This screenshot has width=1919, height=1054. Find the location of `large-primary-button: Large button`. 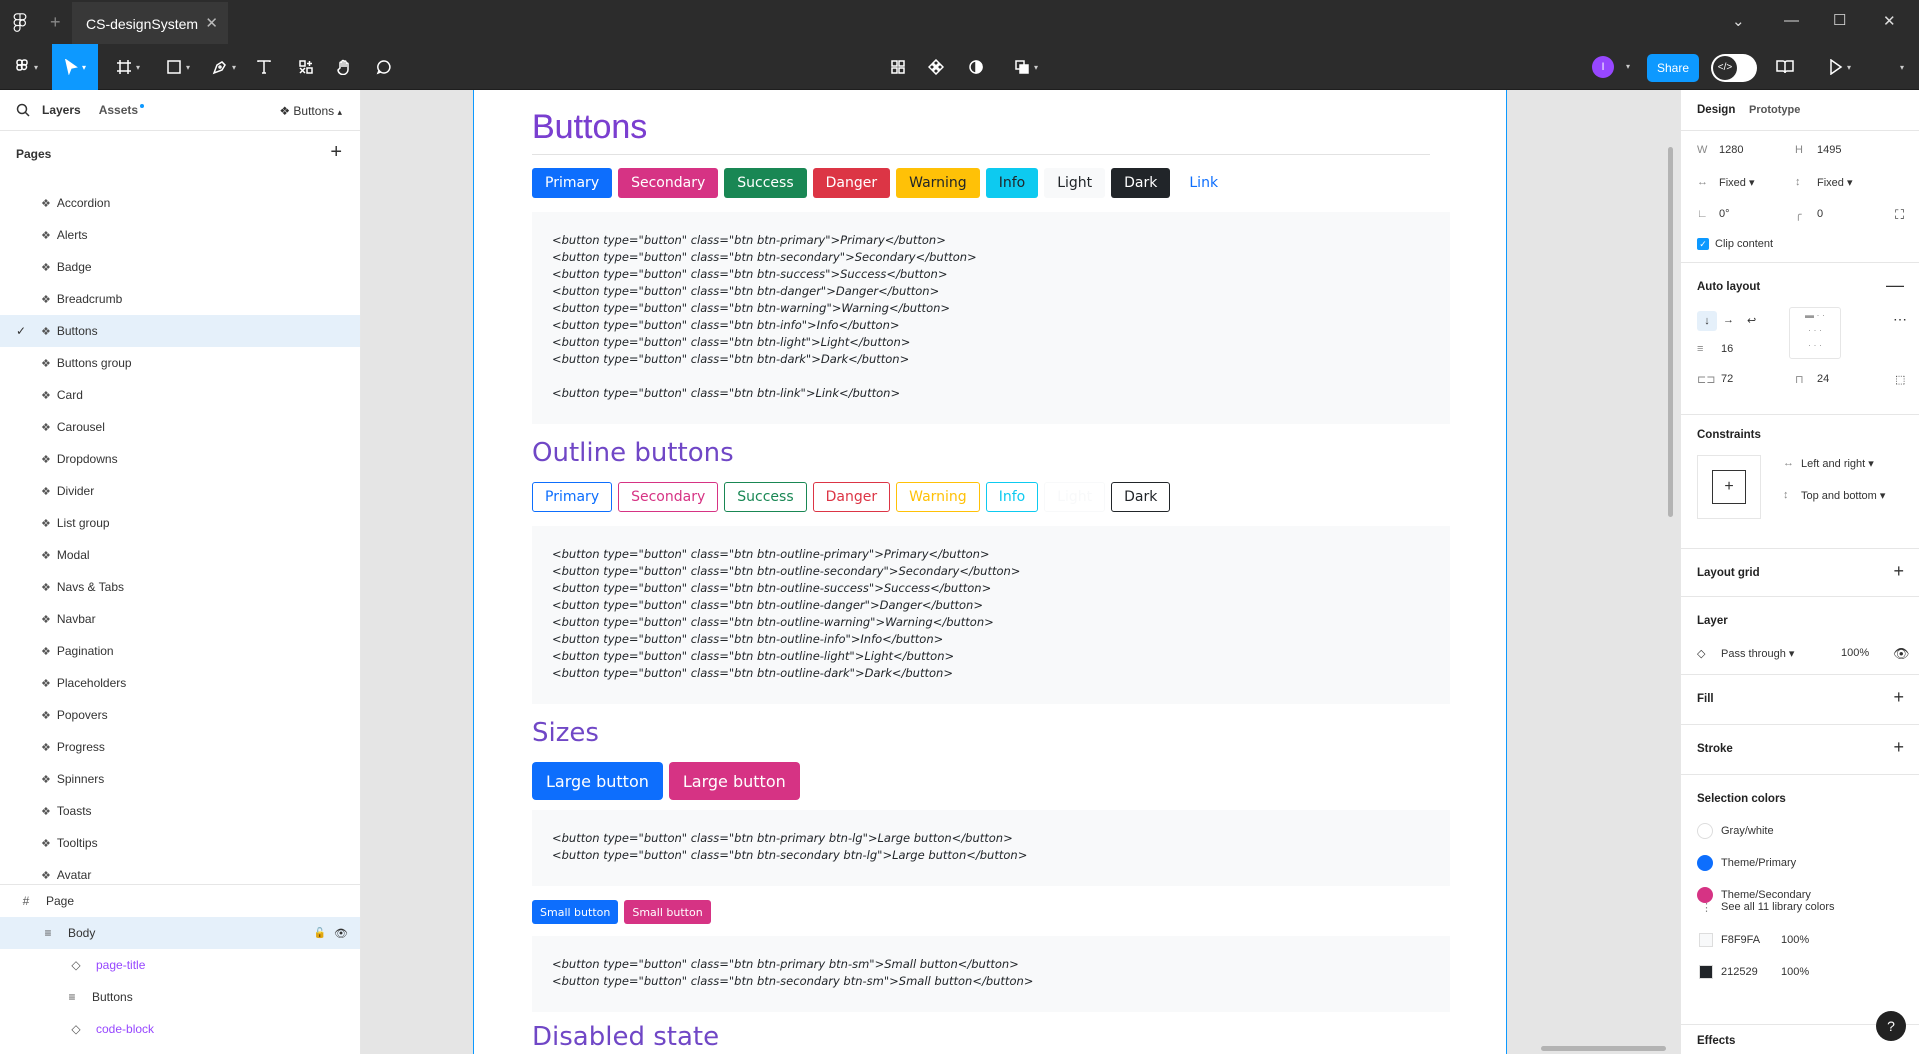

large-primary-button: Large button is located at coordinates (597, 781).